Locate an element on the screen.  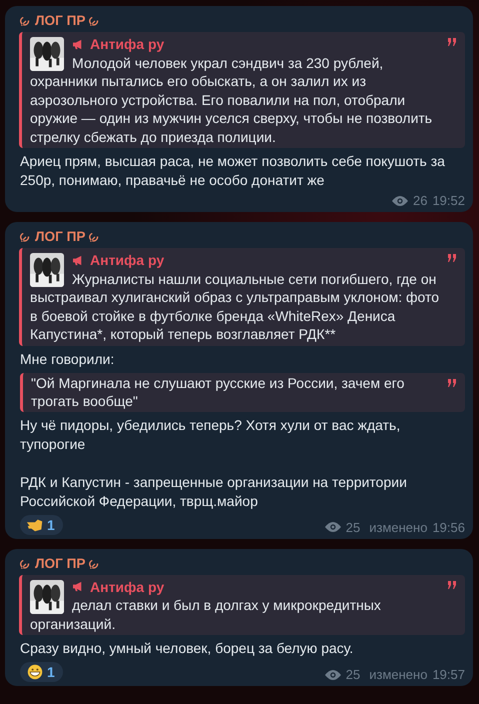
message-text: Ну чё пидоры, убедились теперь? Хотя хули от вас ждать, тупорогие is located at coordinates (211, 435).